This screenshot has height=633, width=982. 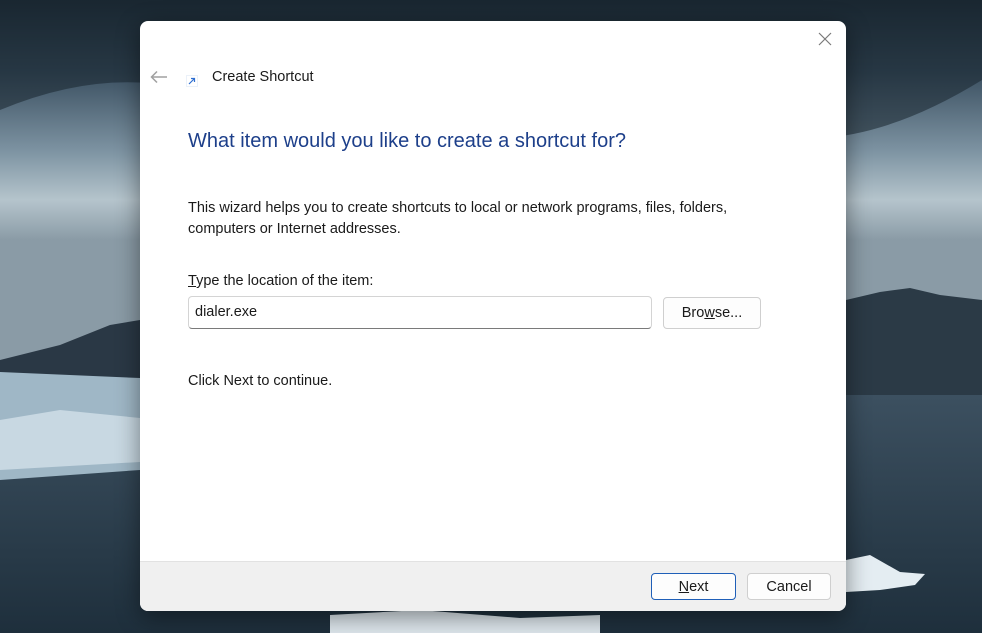 I want to click on shortcut-arrow-icon, so click(x=192, y=81).